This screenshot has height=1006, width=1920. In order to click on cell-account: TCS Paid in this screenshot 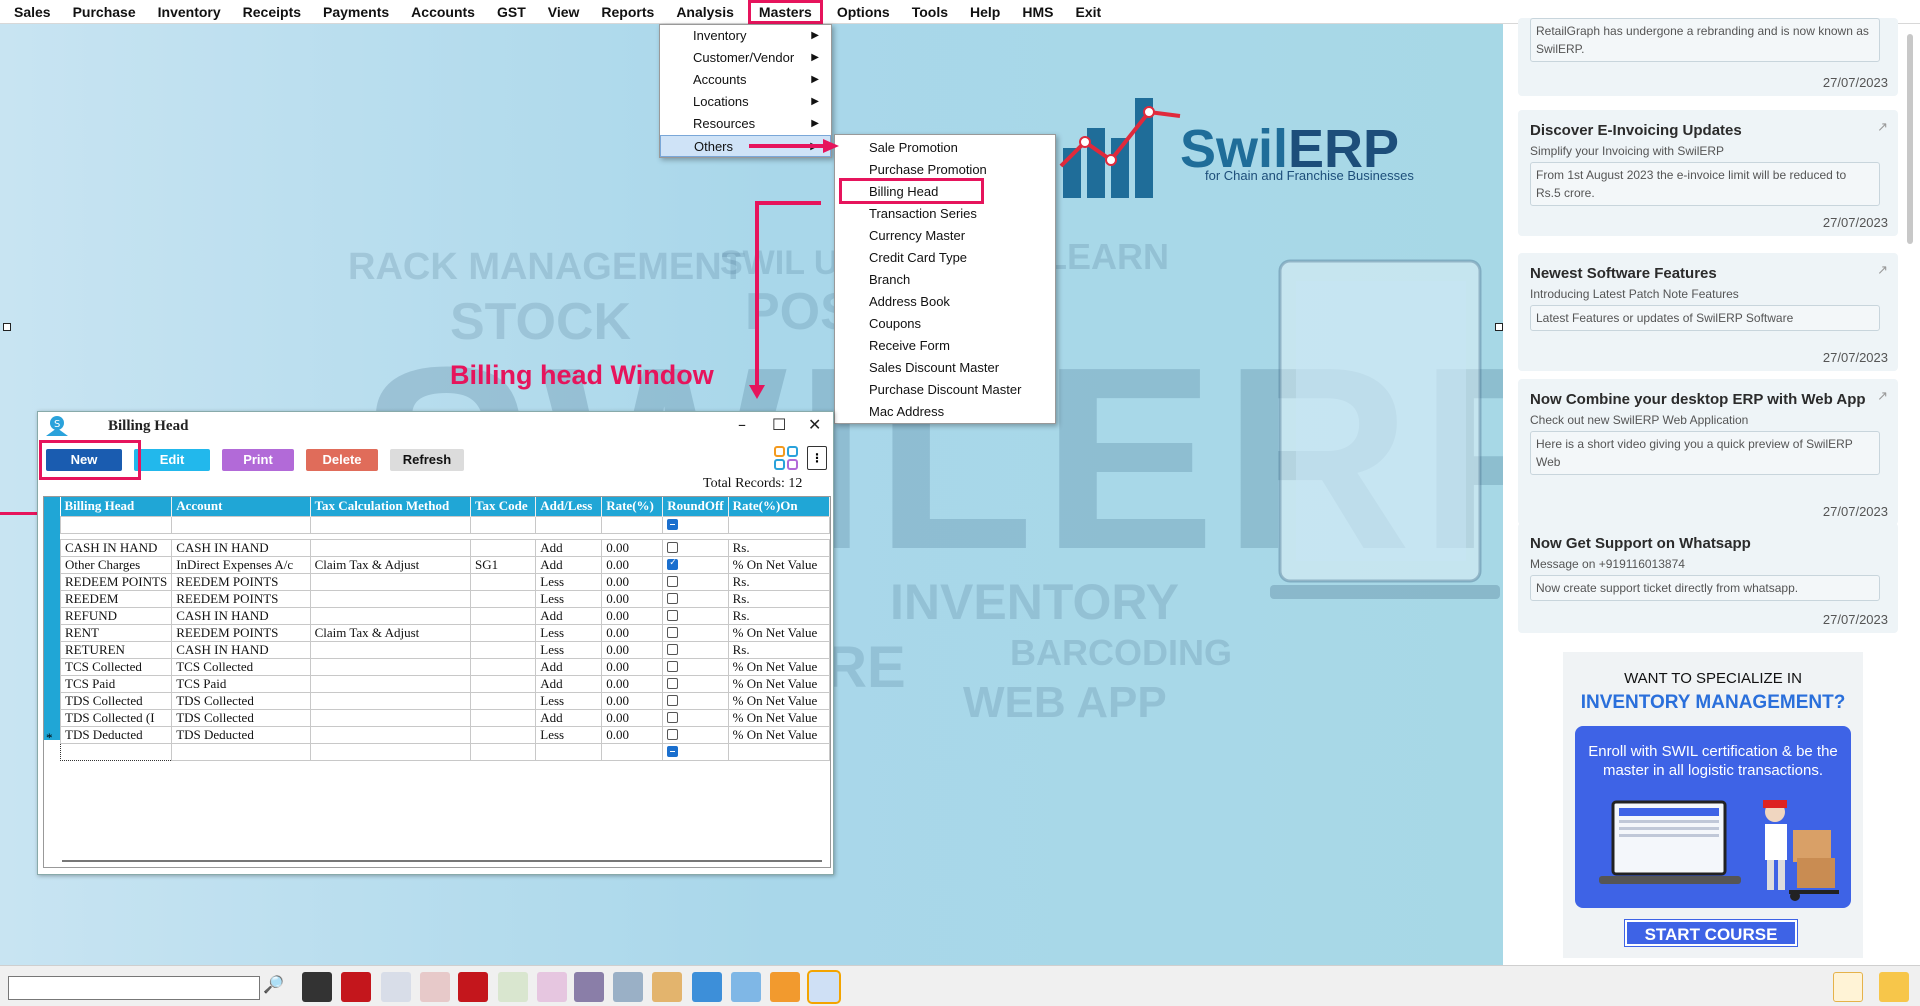, I will do `click(241, 683)`.